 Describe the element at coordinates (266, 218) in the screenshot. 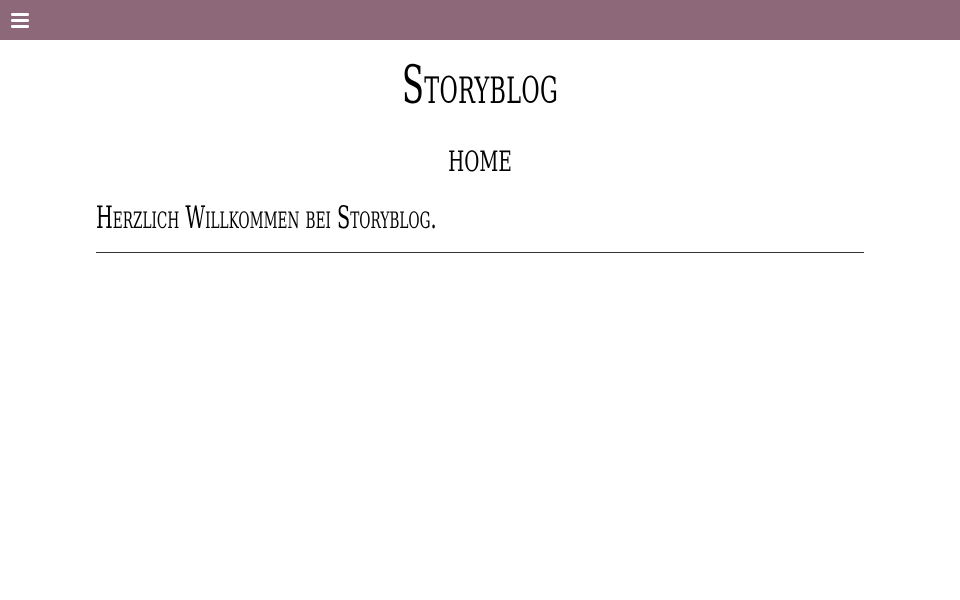

I see `welcome-text: Herzlich Willkommen bei Storyblog.` at that location.